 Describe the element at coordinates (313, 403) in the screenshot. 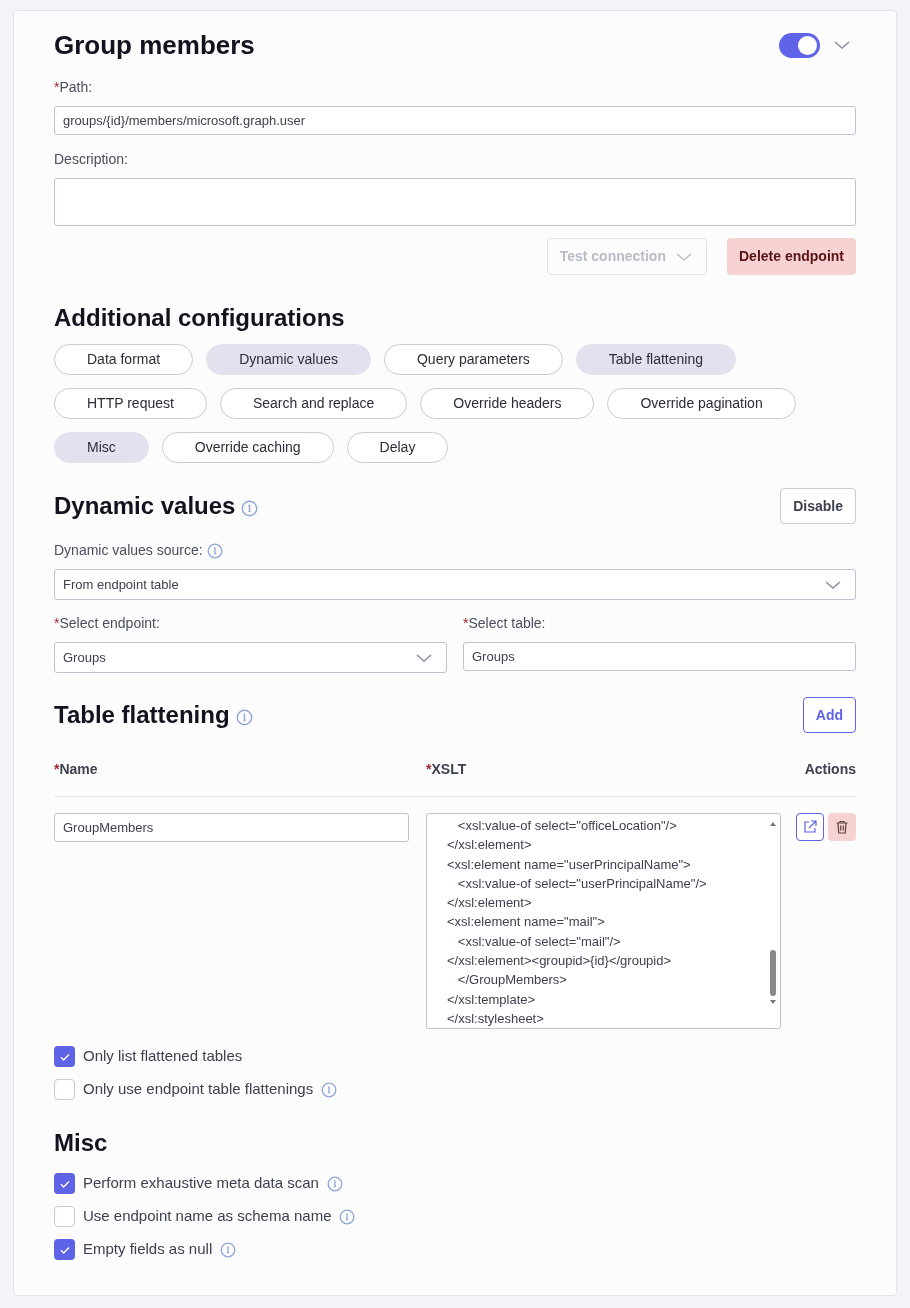

I see `config-chip: Search and replace` at that location.